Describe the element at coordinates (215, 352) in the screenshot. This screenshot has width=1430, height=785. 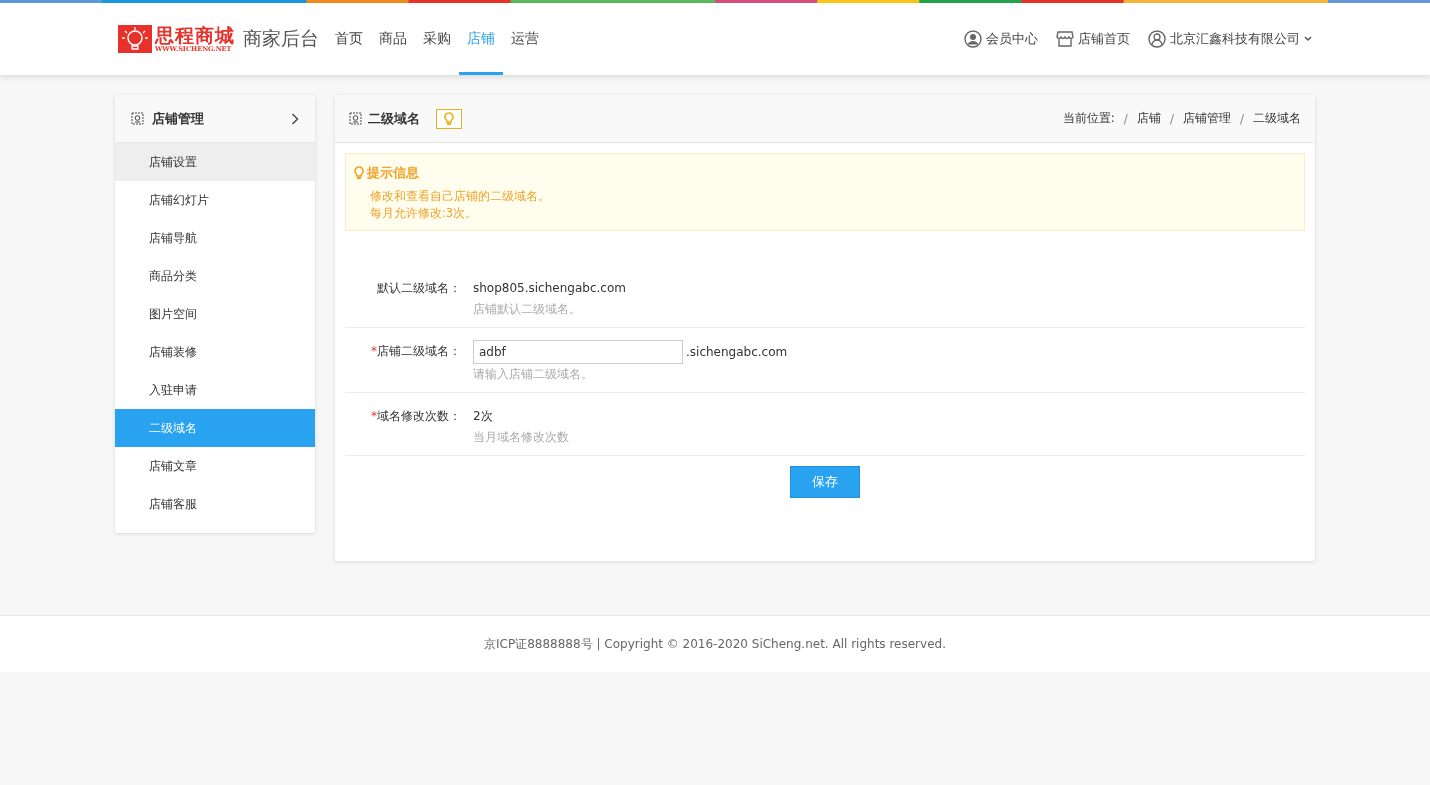
I see `sidebar-item: 店铺装修` at that location.